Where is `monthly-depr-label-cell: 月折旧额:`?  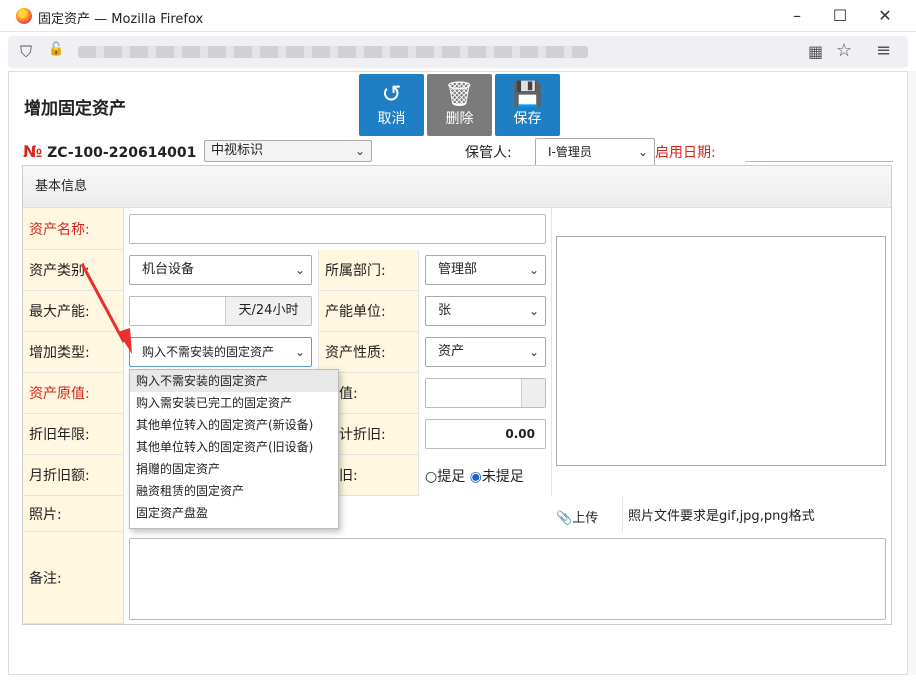 monthly-depr-label-cell: 月折旧额: is located at coordinates (73, 475).